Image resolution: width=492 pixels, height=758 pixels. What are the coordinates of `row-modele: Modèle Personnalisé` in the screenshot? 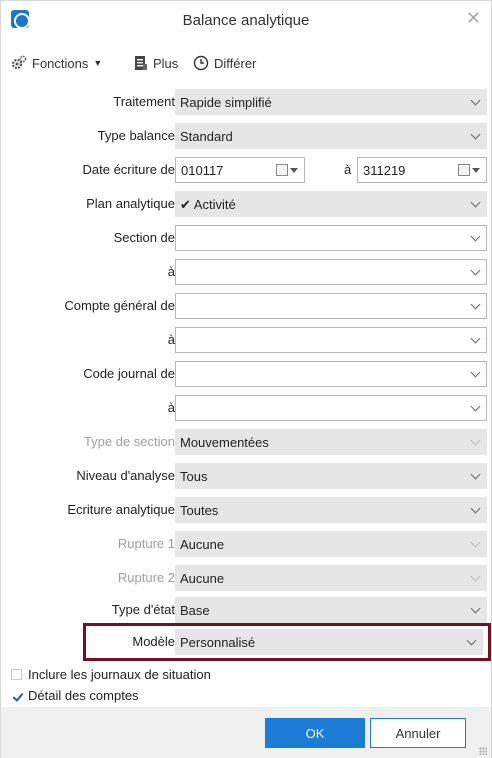 It's located at (246, 642).